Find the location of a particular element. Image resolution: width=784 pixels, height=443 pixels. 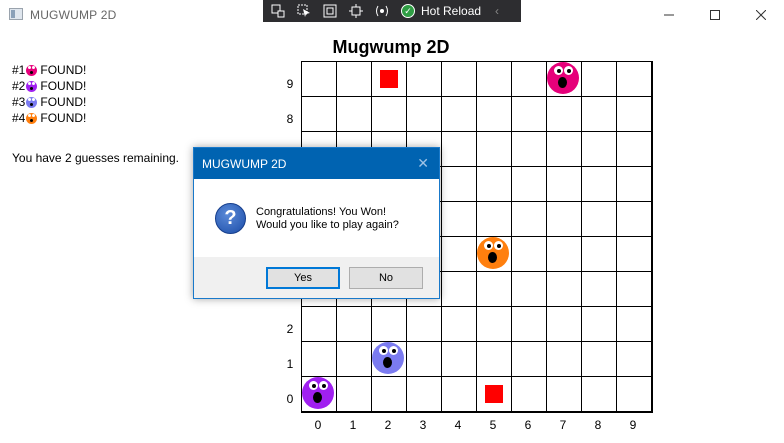

y-axis-label: 0 is located at coordinates (290, 399).